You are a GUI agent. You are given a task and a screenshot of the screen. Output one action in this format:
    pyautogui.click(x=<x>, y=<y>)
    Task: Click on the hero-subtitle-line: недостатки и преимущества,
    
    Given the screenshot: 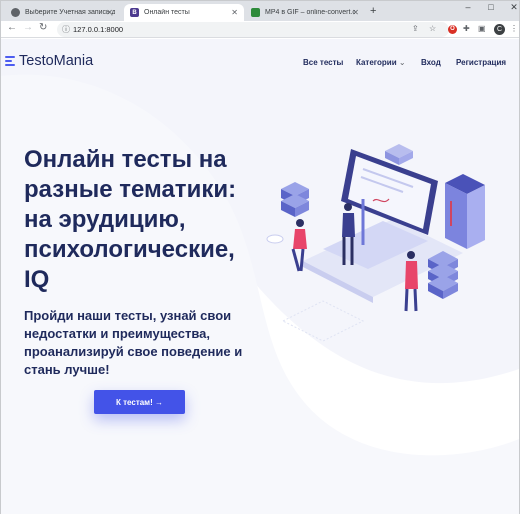 What is the action you would take?
    pyautogui.click(x=117, y=333)
    